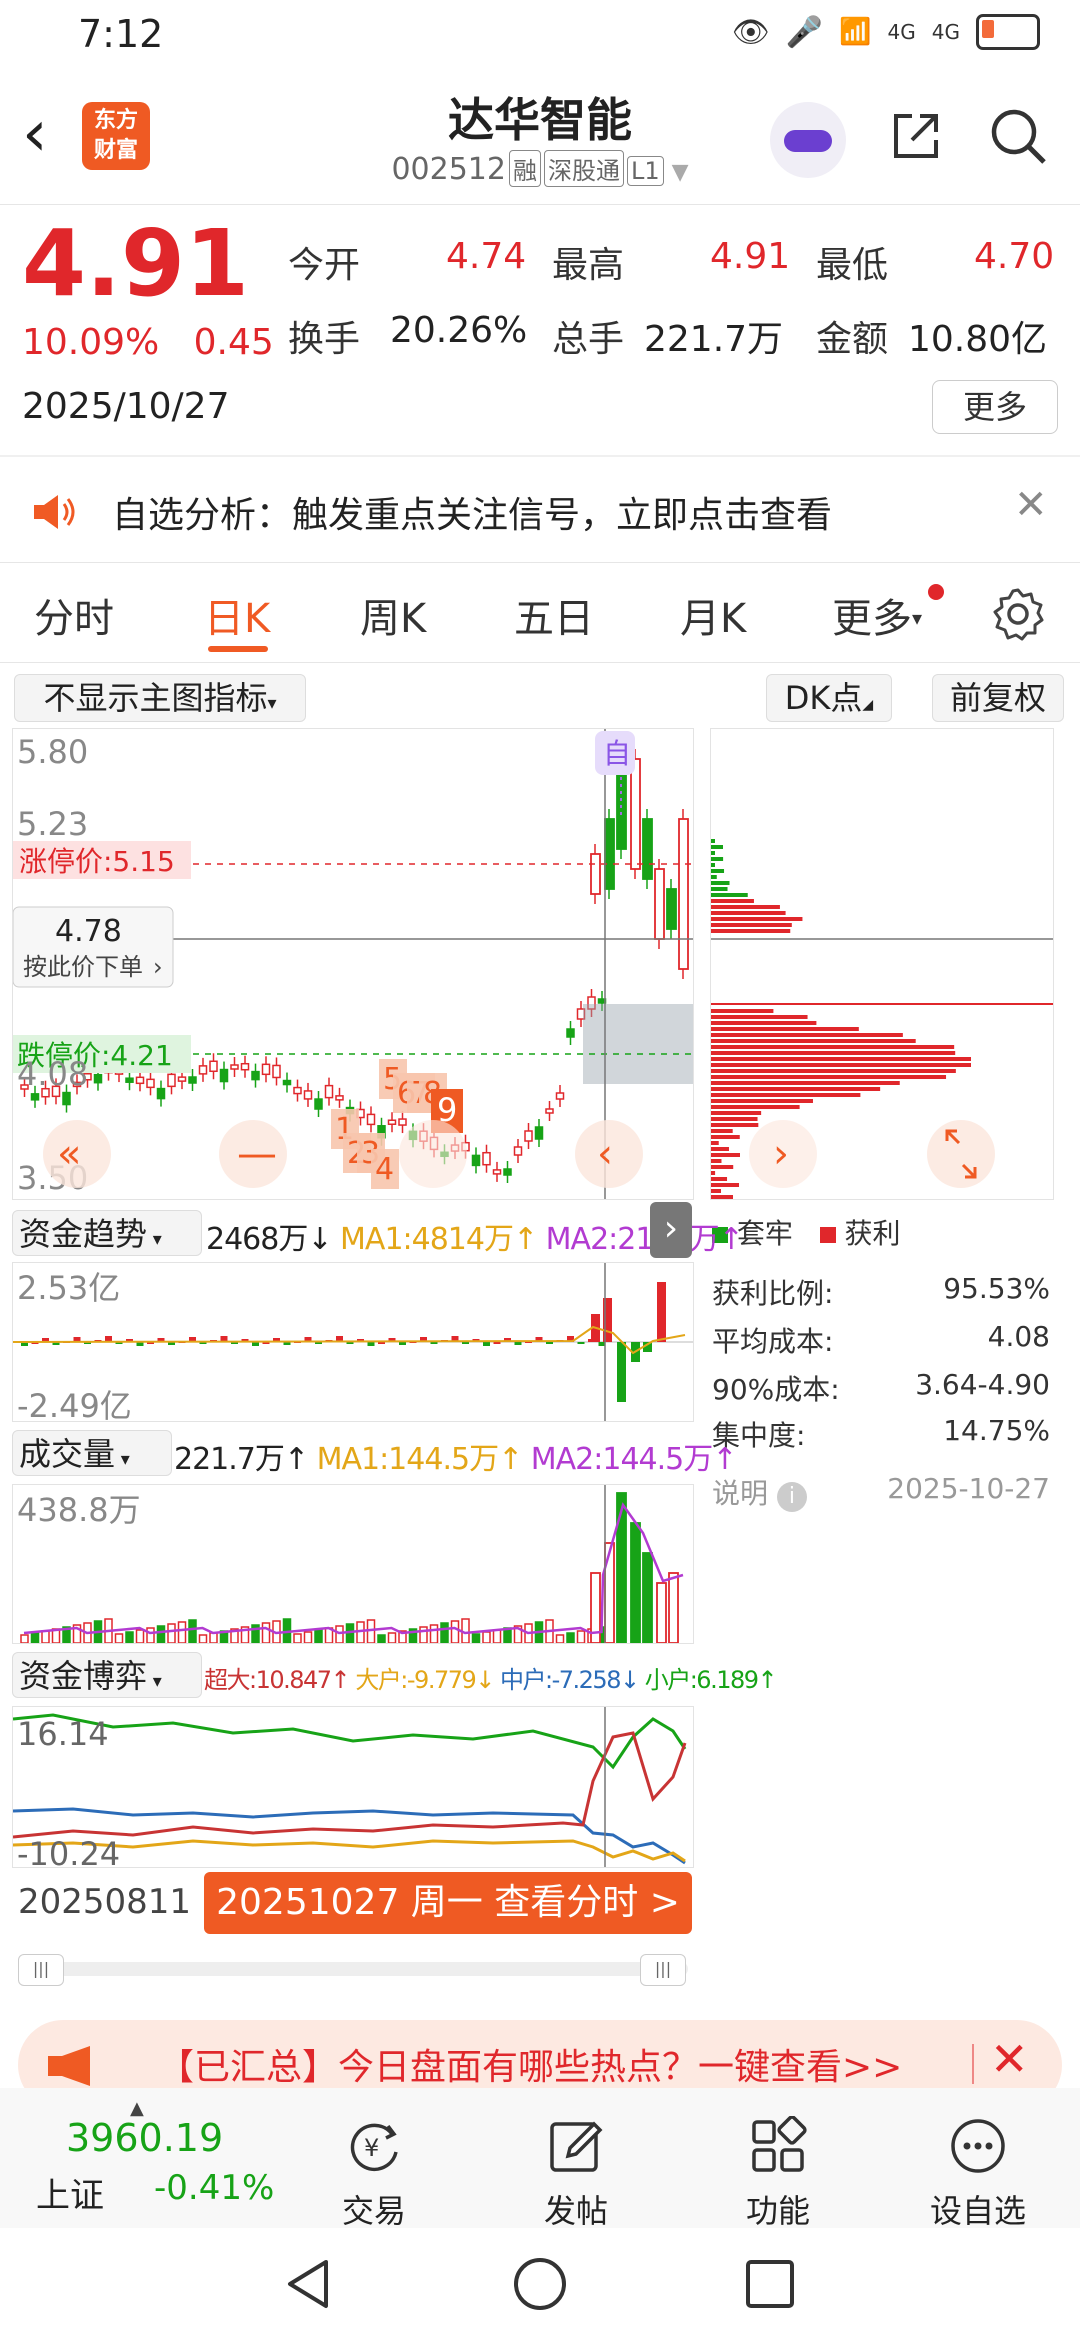 This screenshot has height=2340, width=1080. Describe the element at coordinates (617, 753) in the screenshot. I see `signal-marker: 自` at that location.